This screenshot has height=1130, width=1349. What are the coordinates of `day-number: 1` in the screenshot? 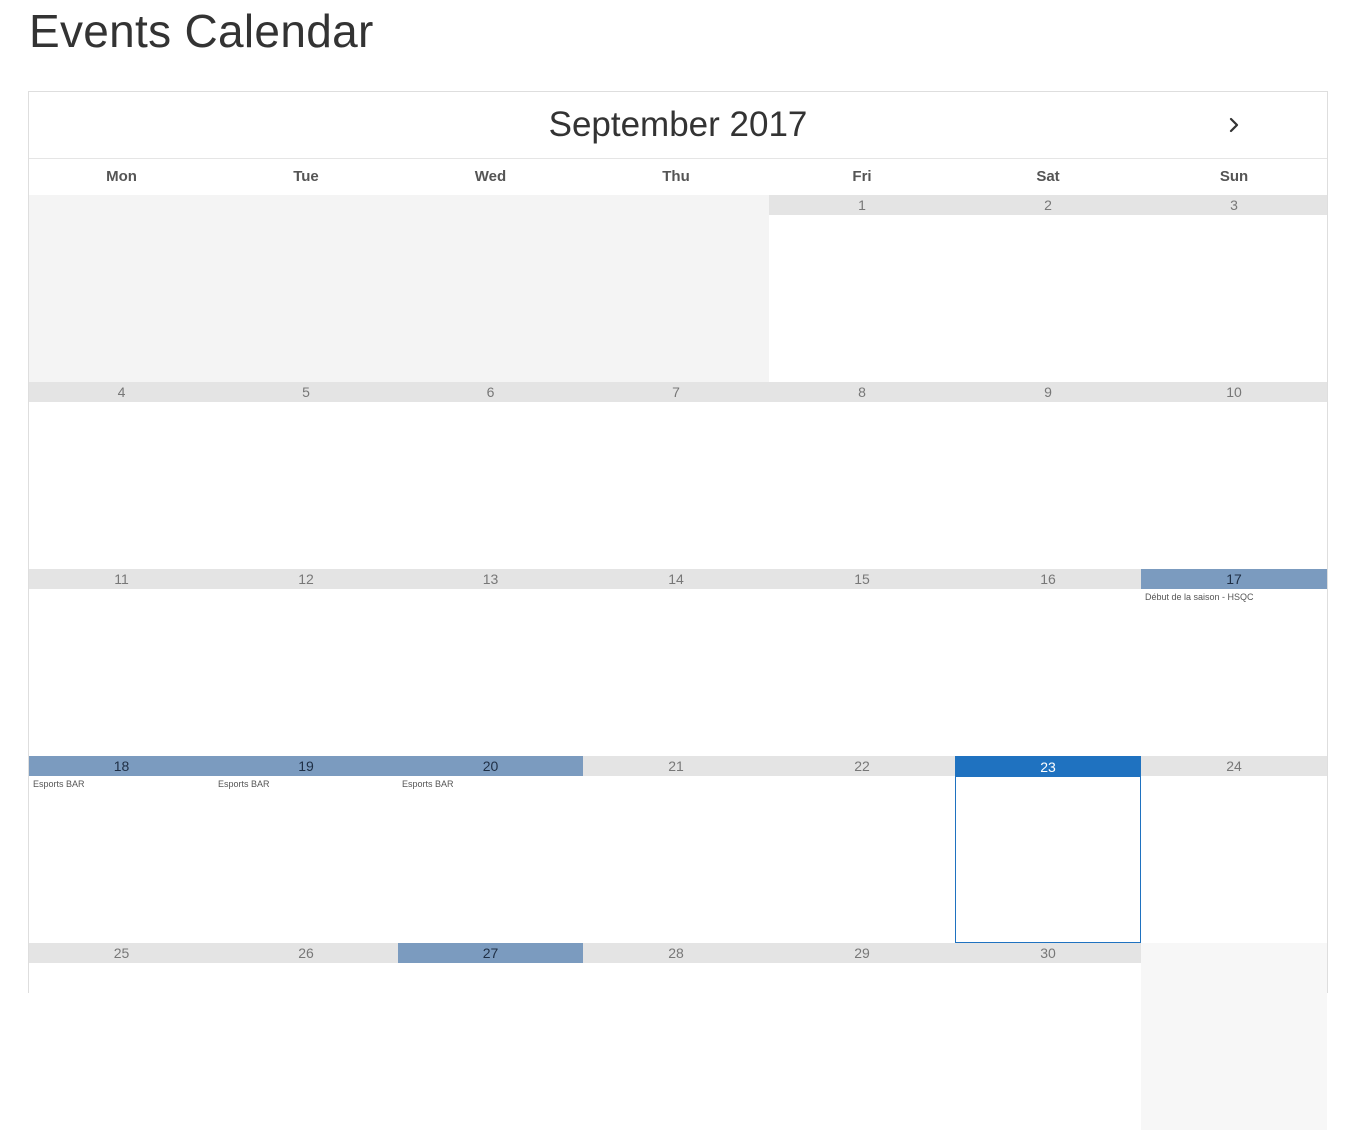 It's located at (862, 205).